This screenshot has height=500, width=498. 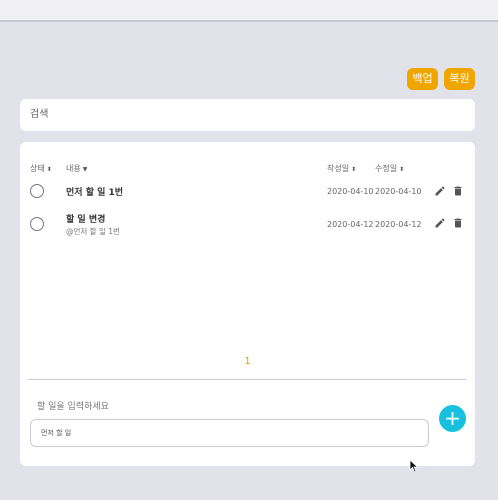 I want to click on new-todo-label: 할 일을 입력하세요, so click(x=73, y=407).